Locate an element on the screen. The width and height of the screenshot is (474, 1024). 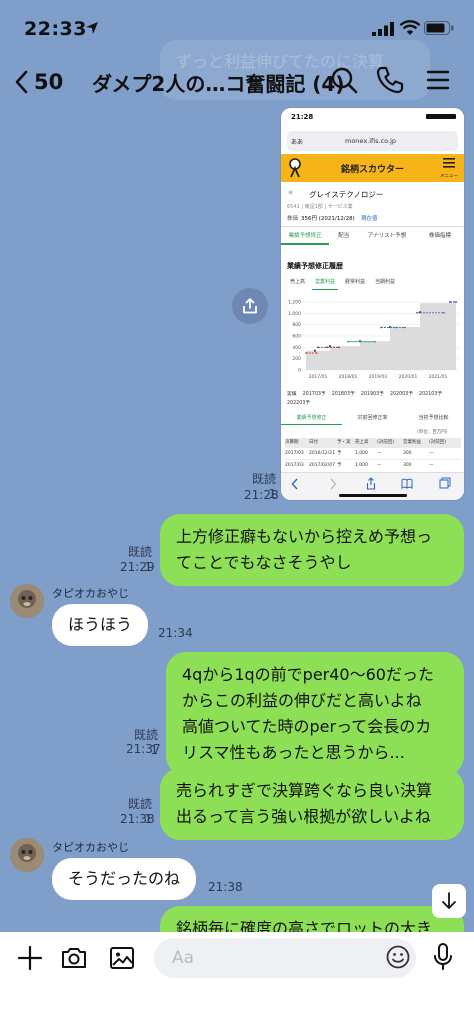
battery-icon is located at coordinates (439, 28).